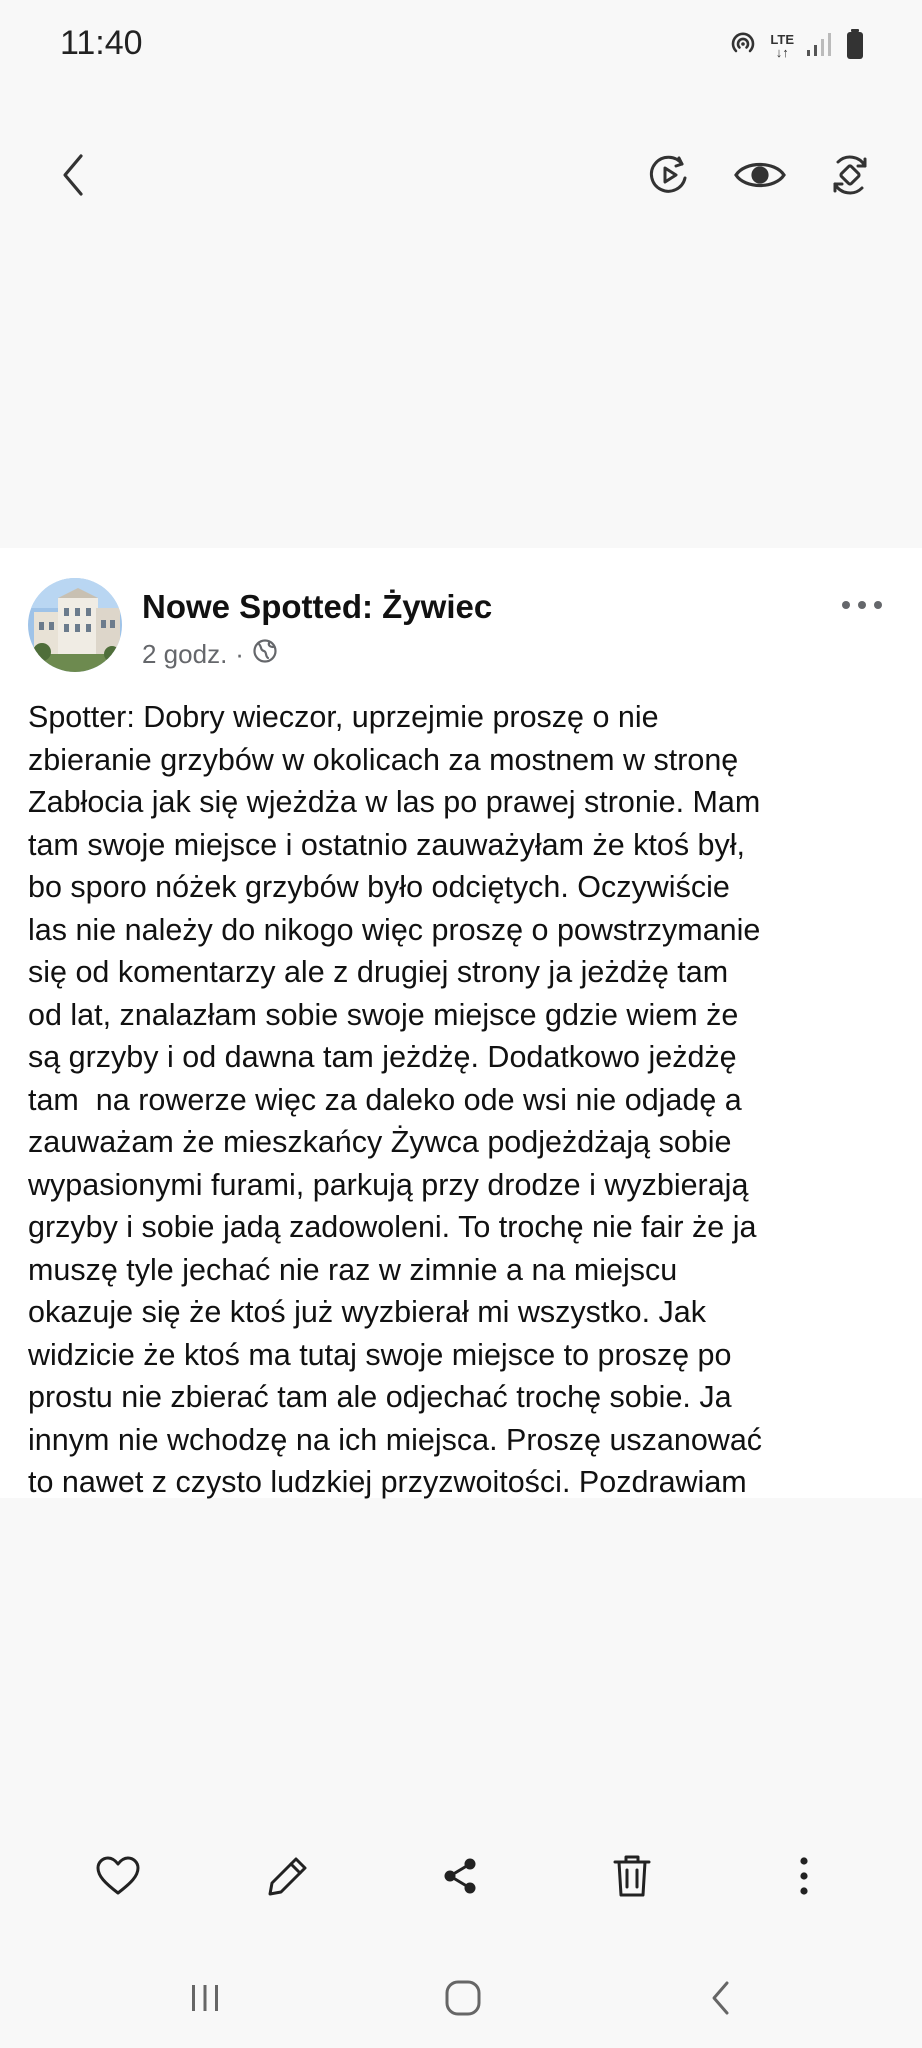  I want to click on eye-icon, so click(760, 175).